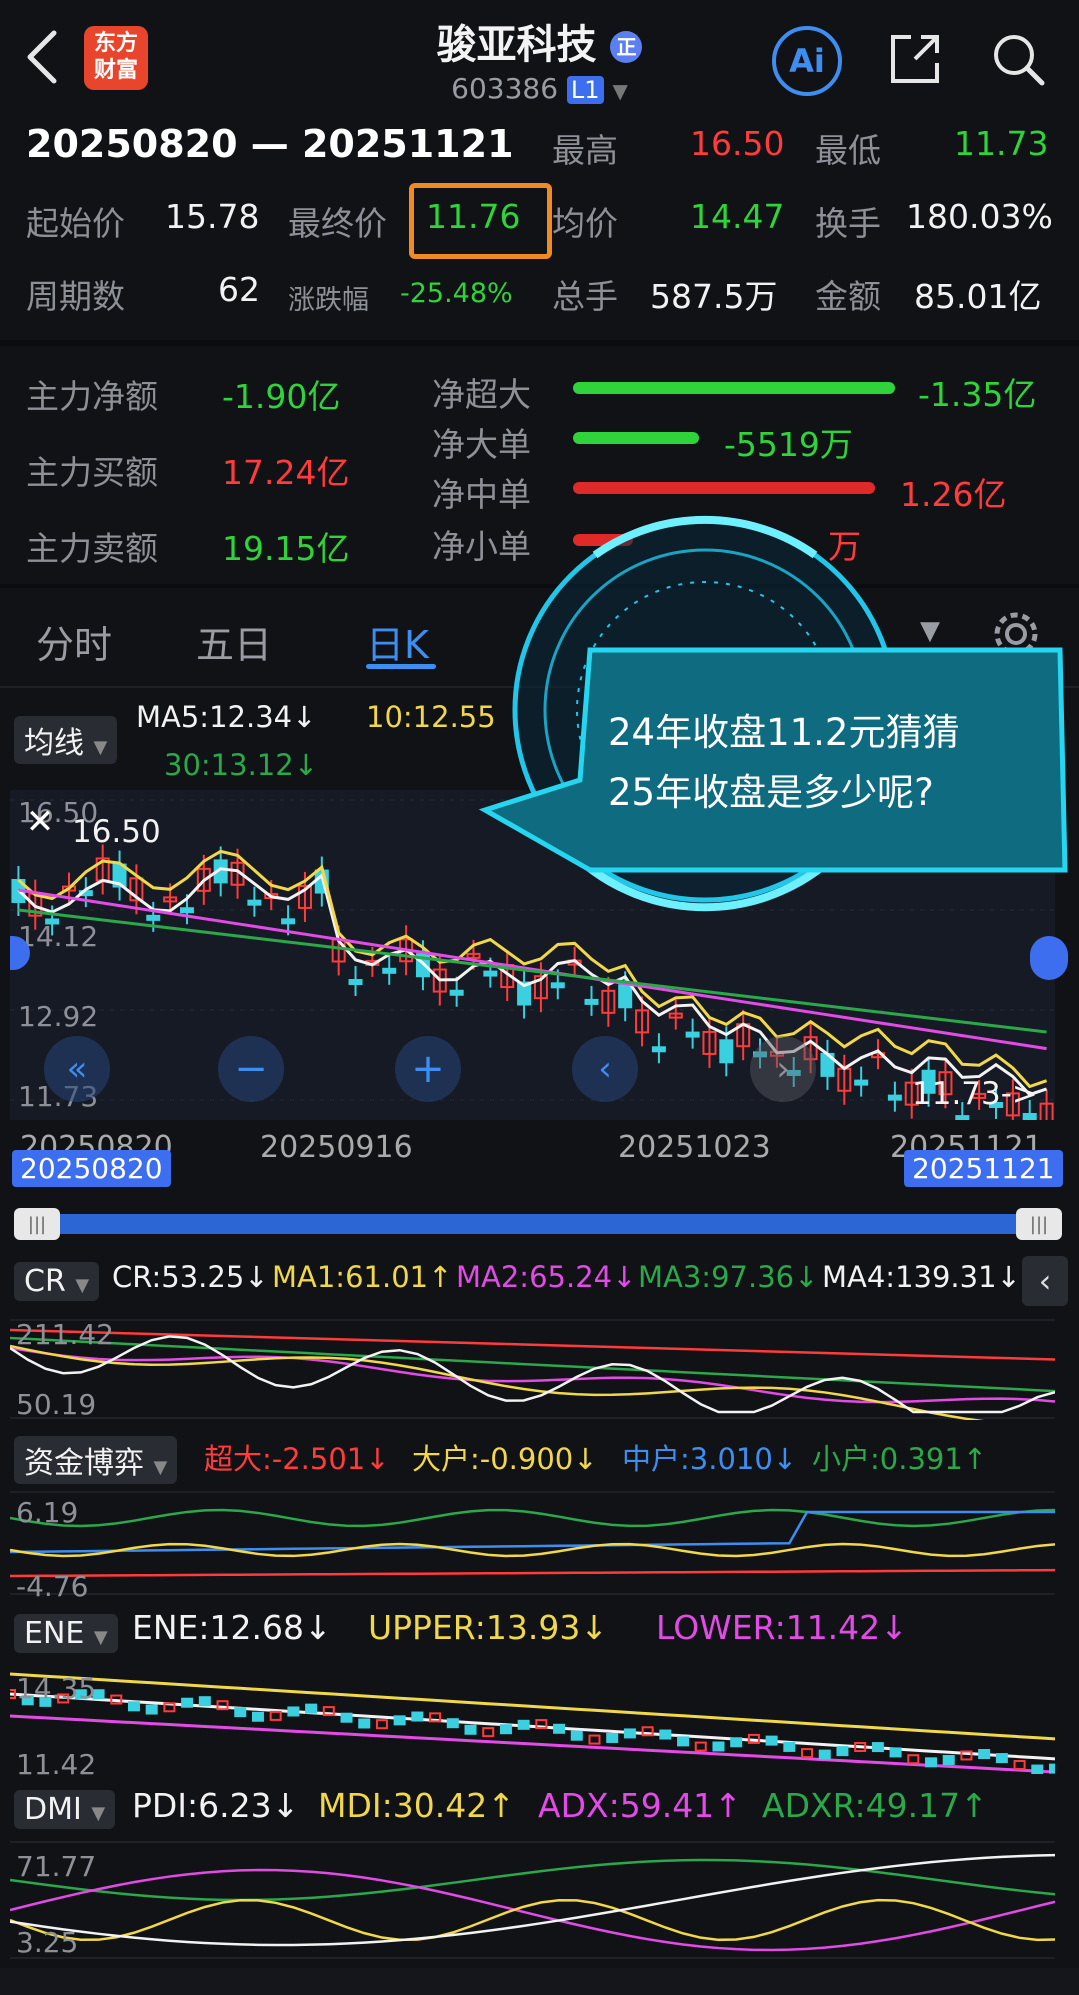  I want to click on cr-y-top: 211.42, so click(65, 1334).